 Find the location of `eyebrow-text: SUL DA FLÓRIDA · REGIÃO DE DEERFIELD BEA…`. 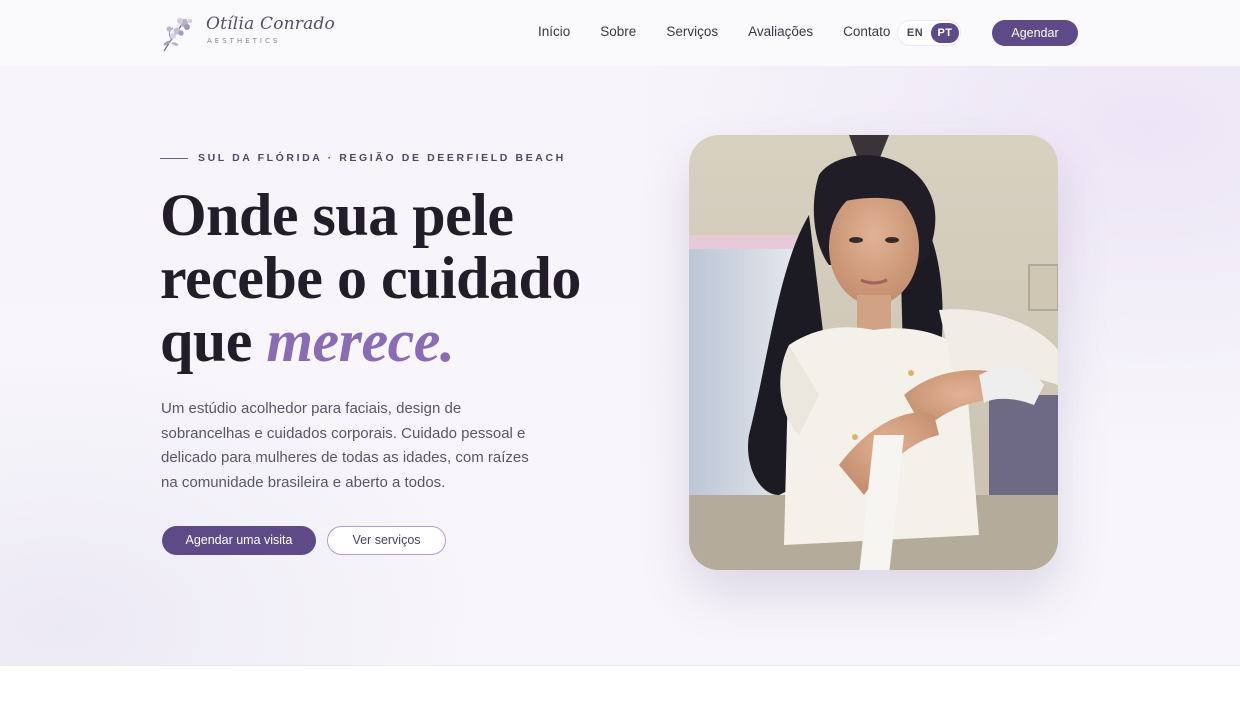

eyebrow-text: SUL DA FLÓRIDA · REGIÃO DE DEERFIELD BEA… is located at coordinates (382, 158).